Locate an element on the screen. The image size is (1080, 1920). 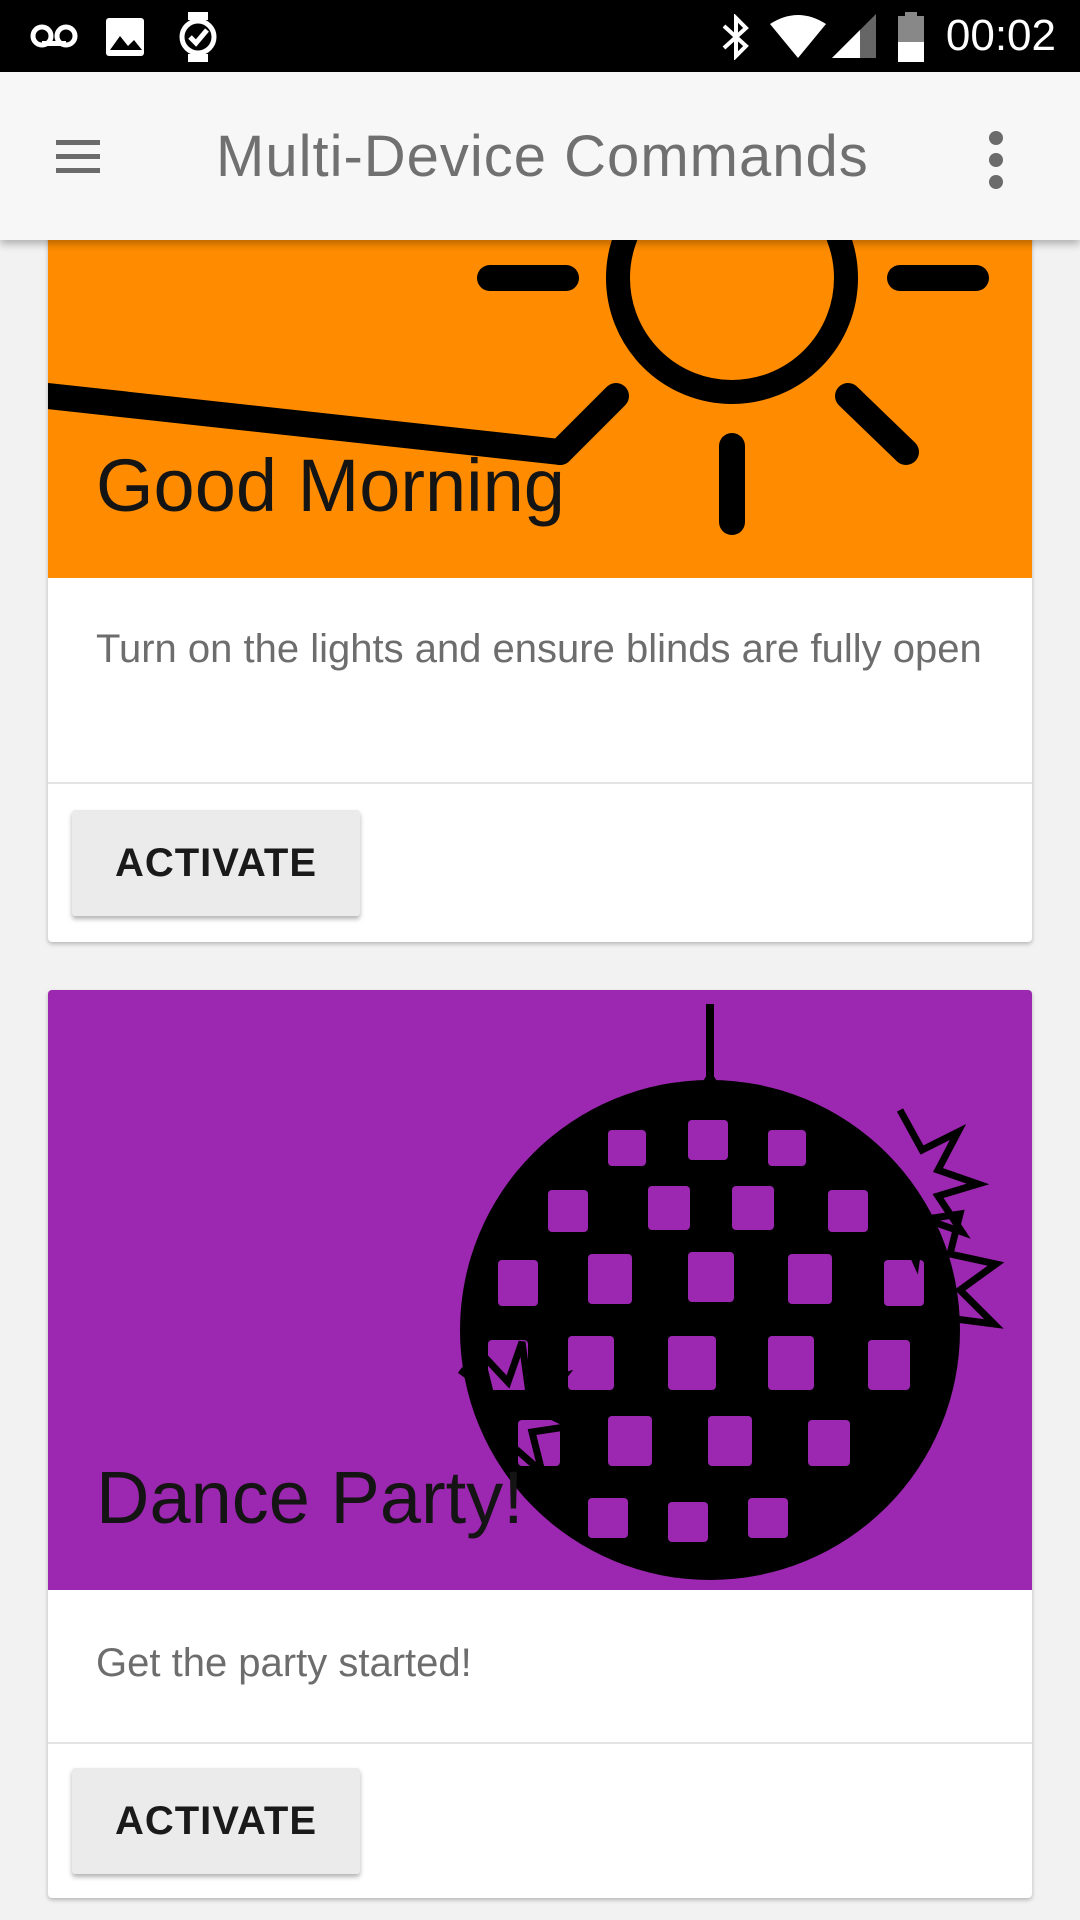
bluetooth-icon is located at coordinates (735, 37).